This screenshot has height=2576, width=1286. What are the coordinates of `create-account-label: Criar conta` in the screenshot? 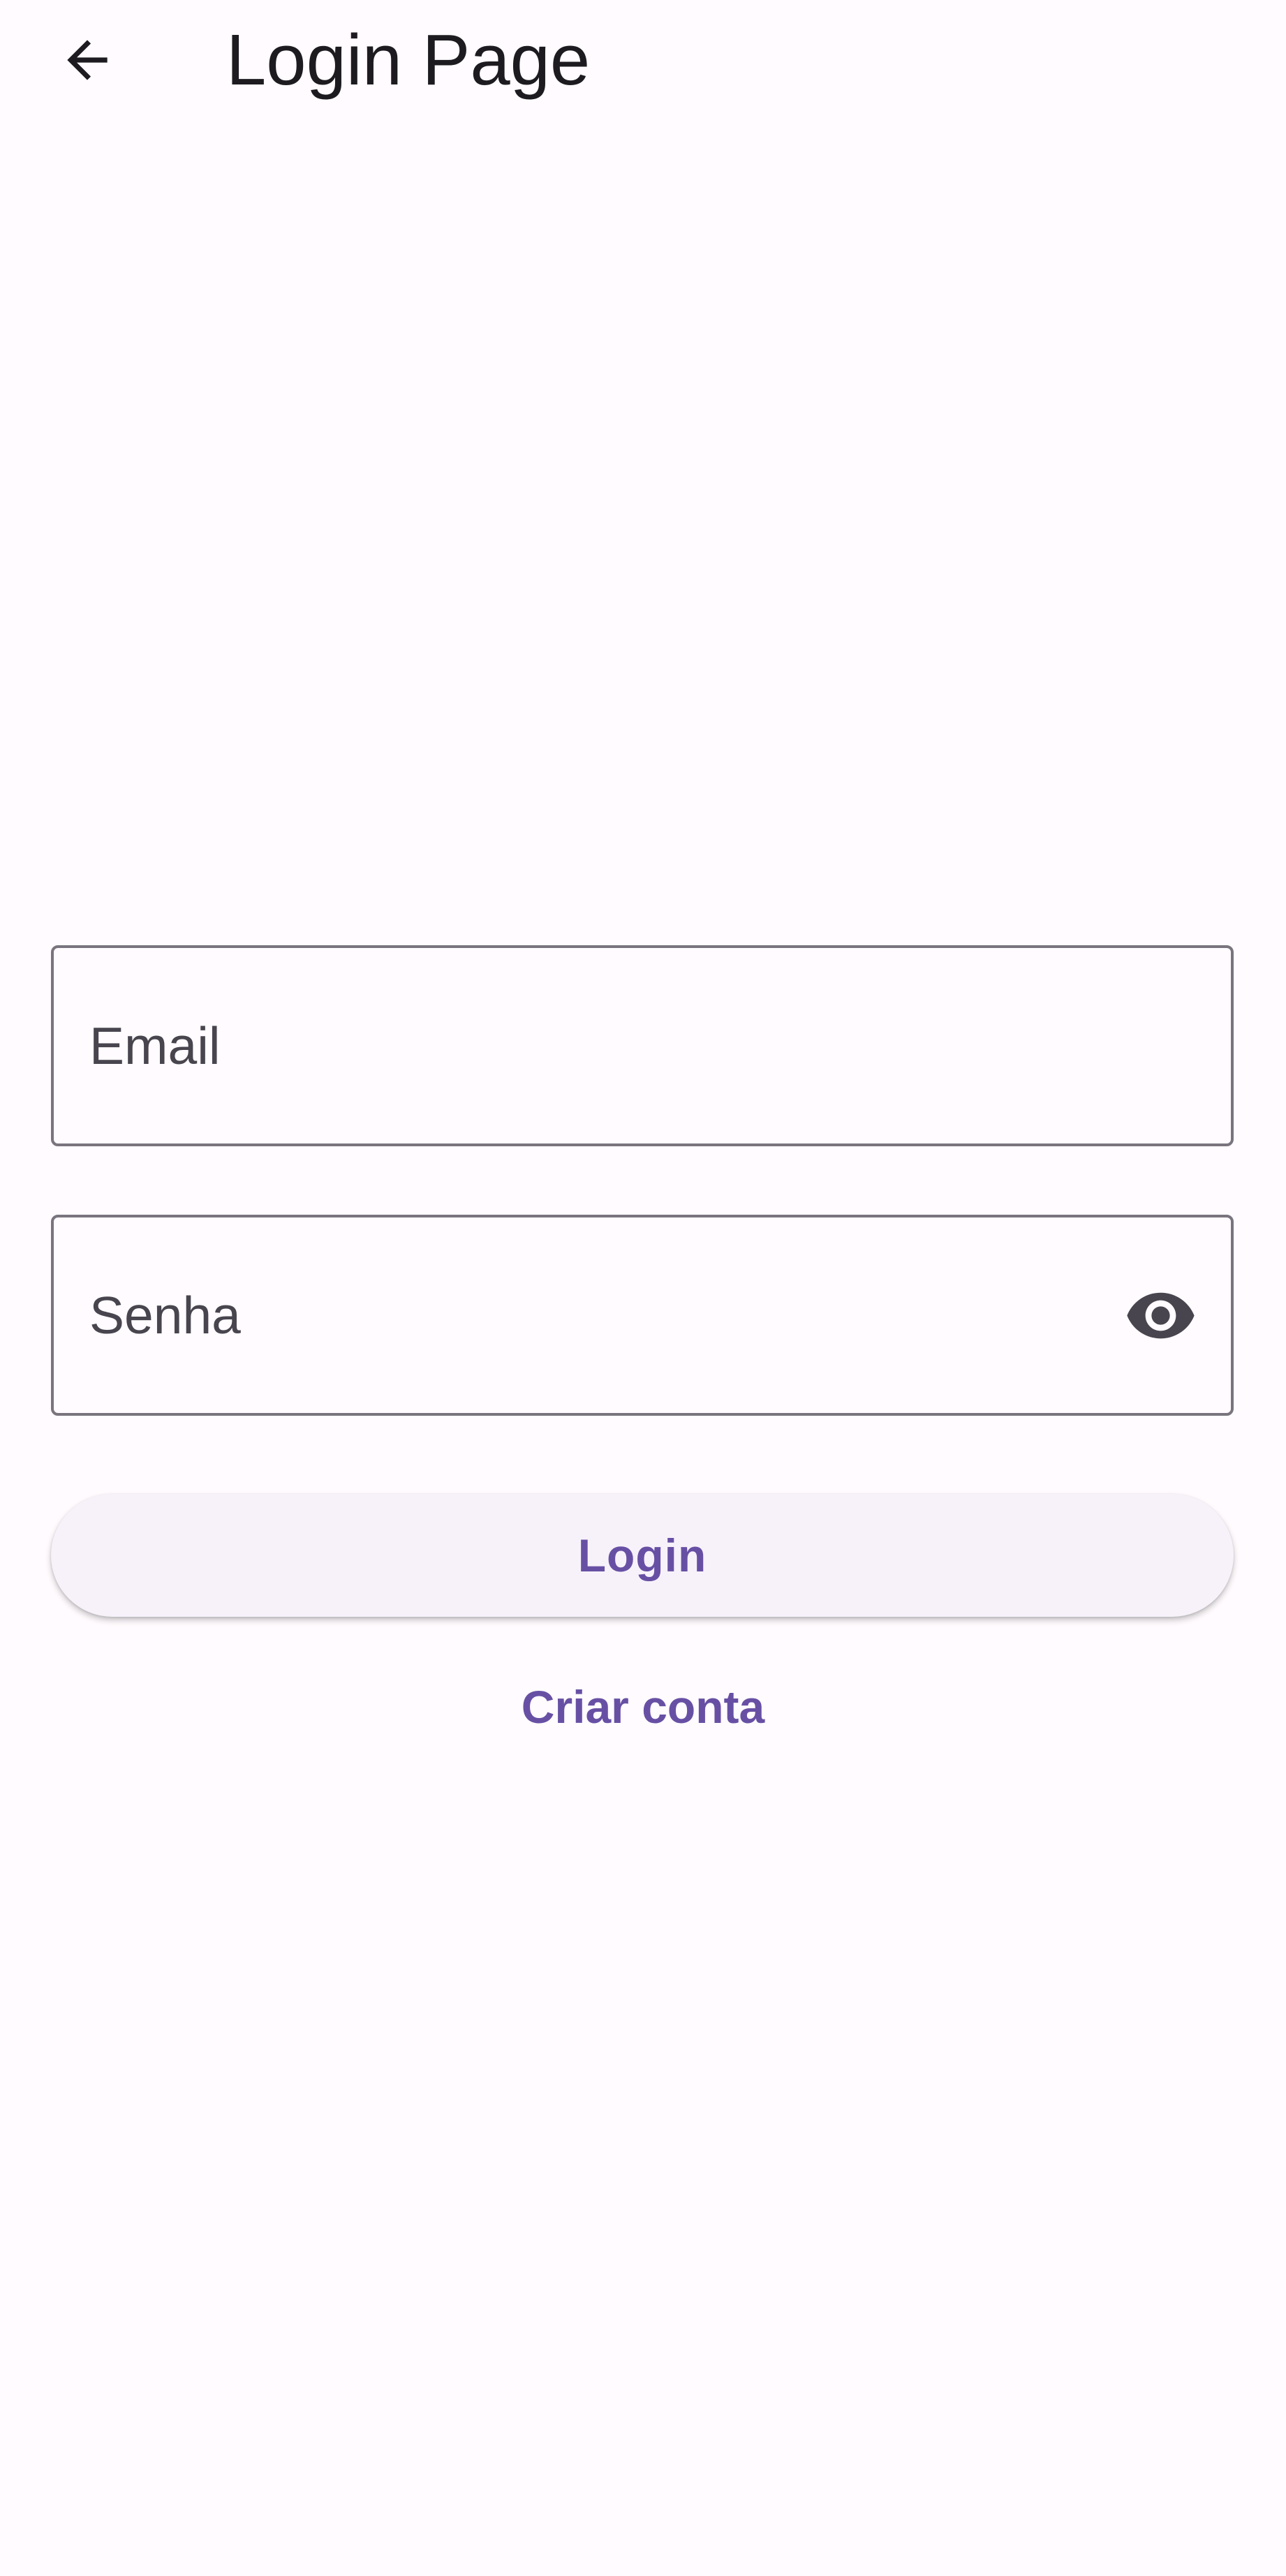 It's located at (643, 1707).